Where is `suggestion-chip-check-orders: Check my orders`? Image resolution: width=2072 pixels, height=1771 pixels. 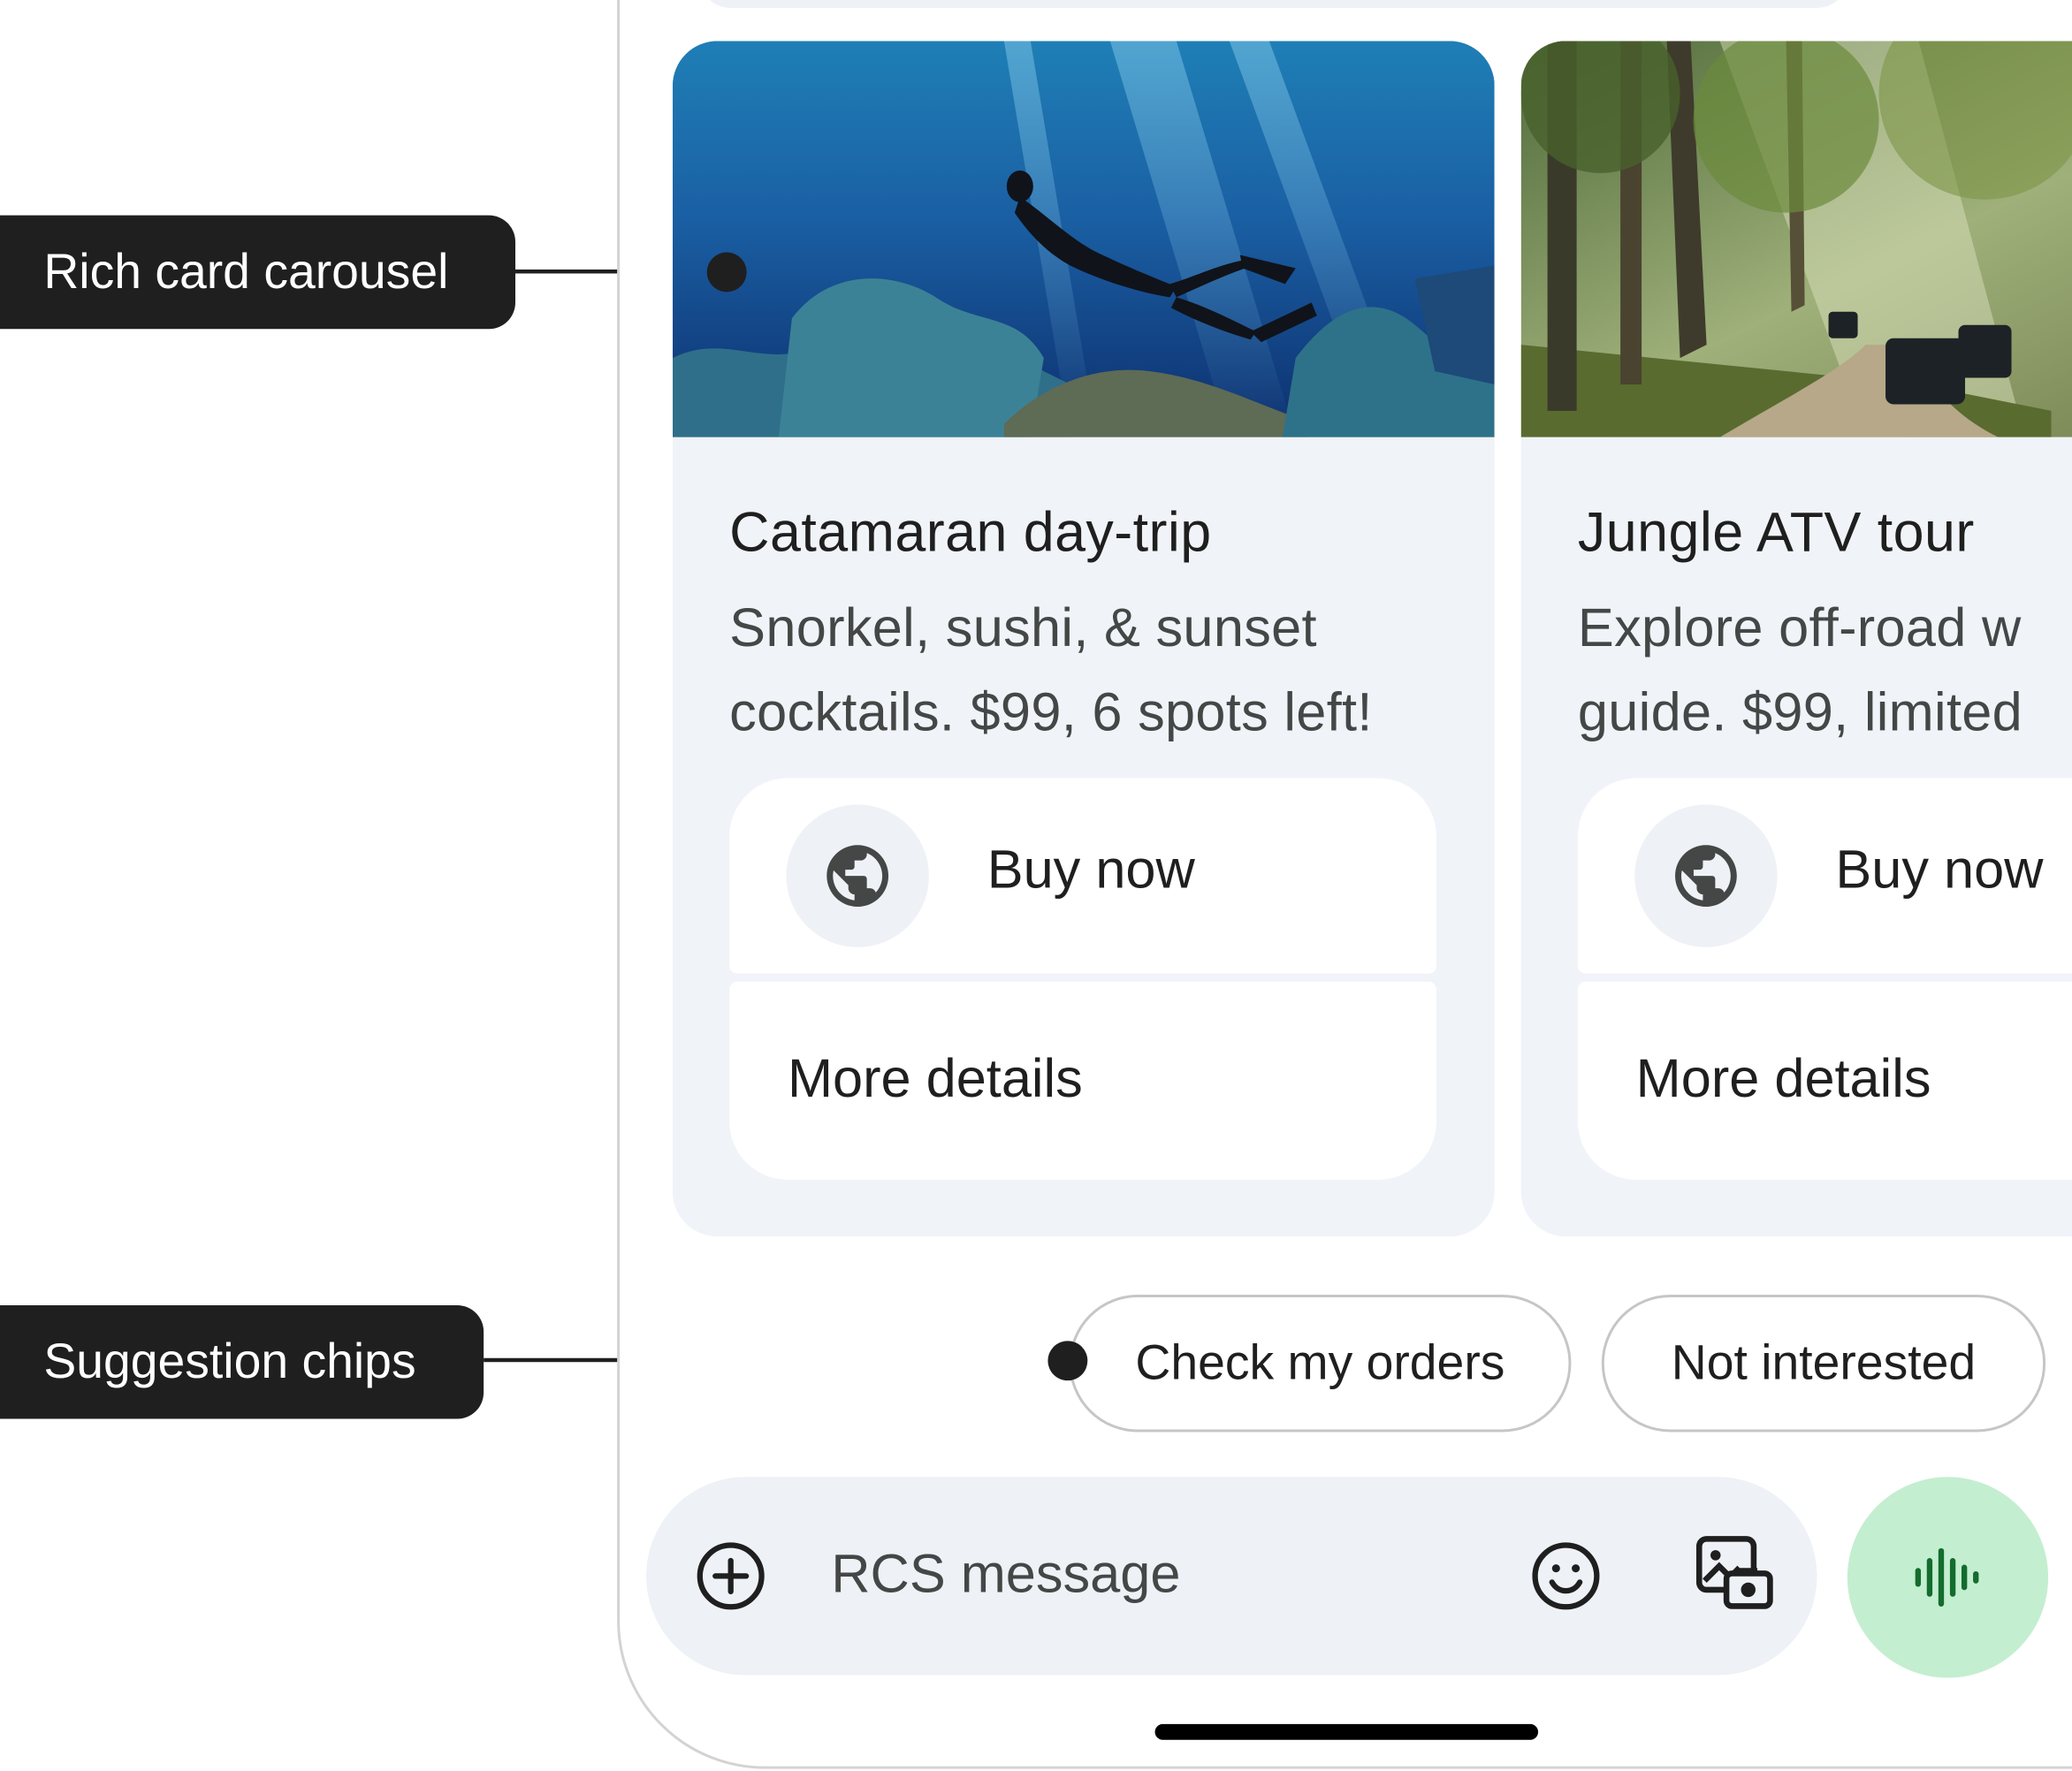
suggestion-chip-check-orders: Check my orders is located at coordinates (1320, 1364).